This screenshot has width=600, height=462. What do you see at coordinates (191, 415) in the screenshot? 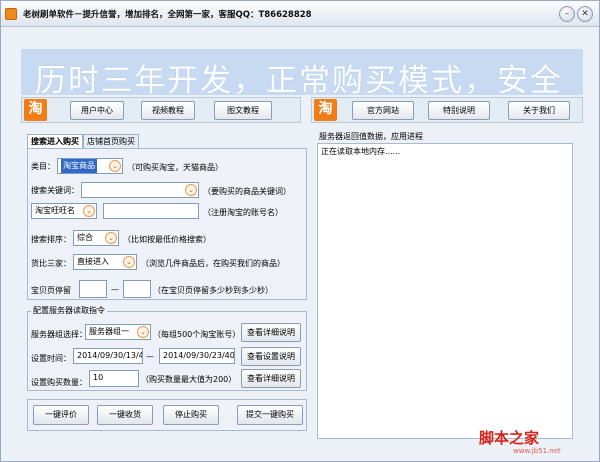
I see `stop-buy-button: 停止购买` at bounding box center [191, 415].